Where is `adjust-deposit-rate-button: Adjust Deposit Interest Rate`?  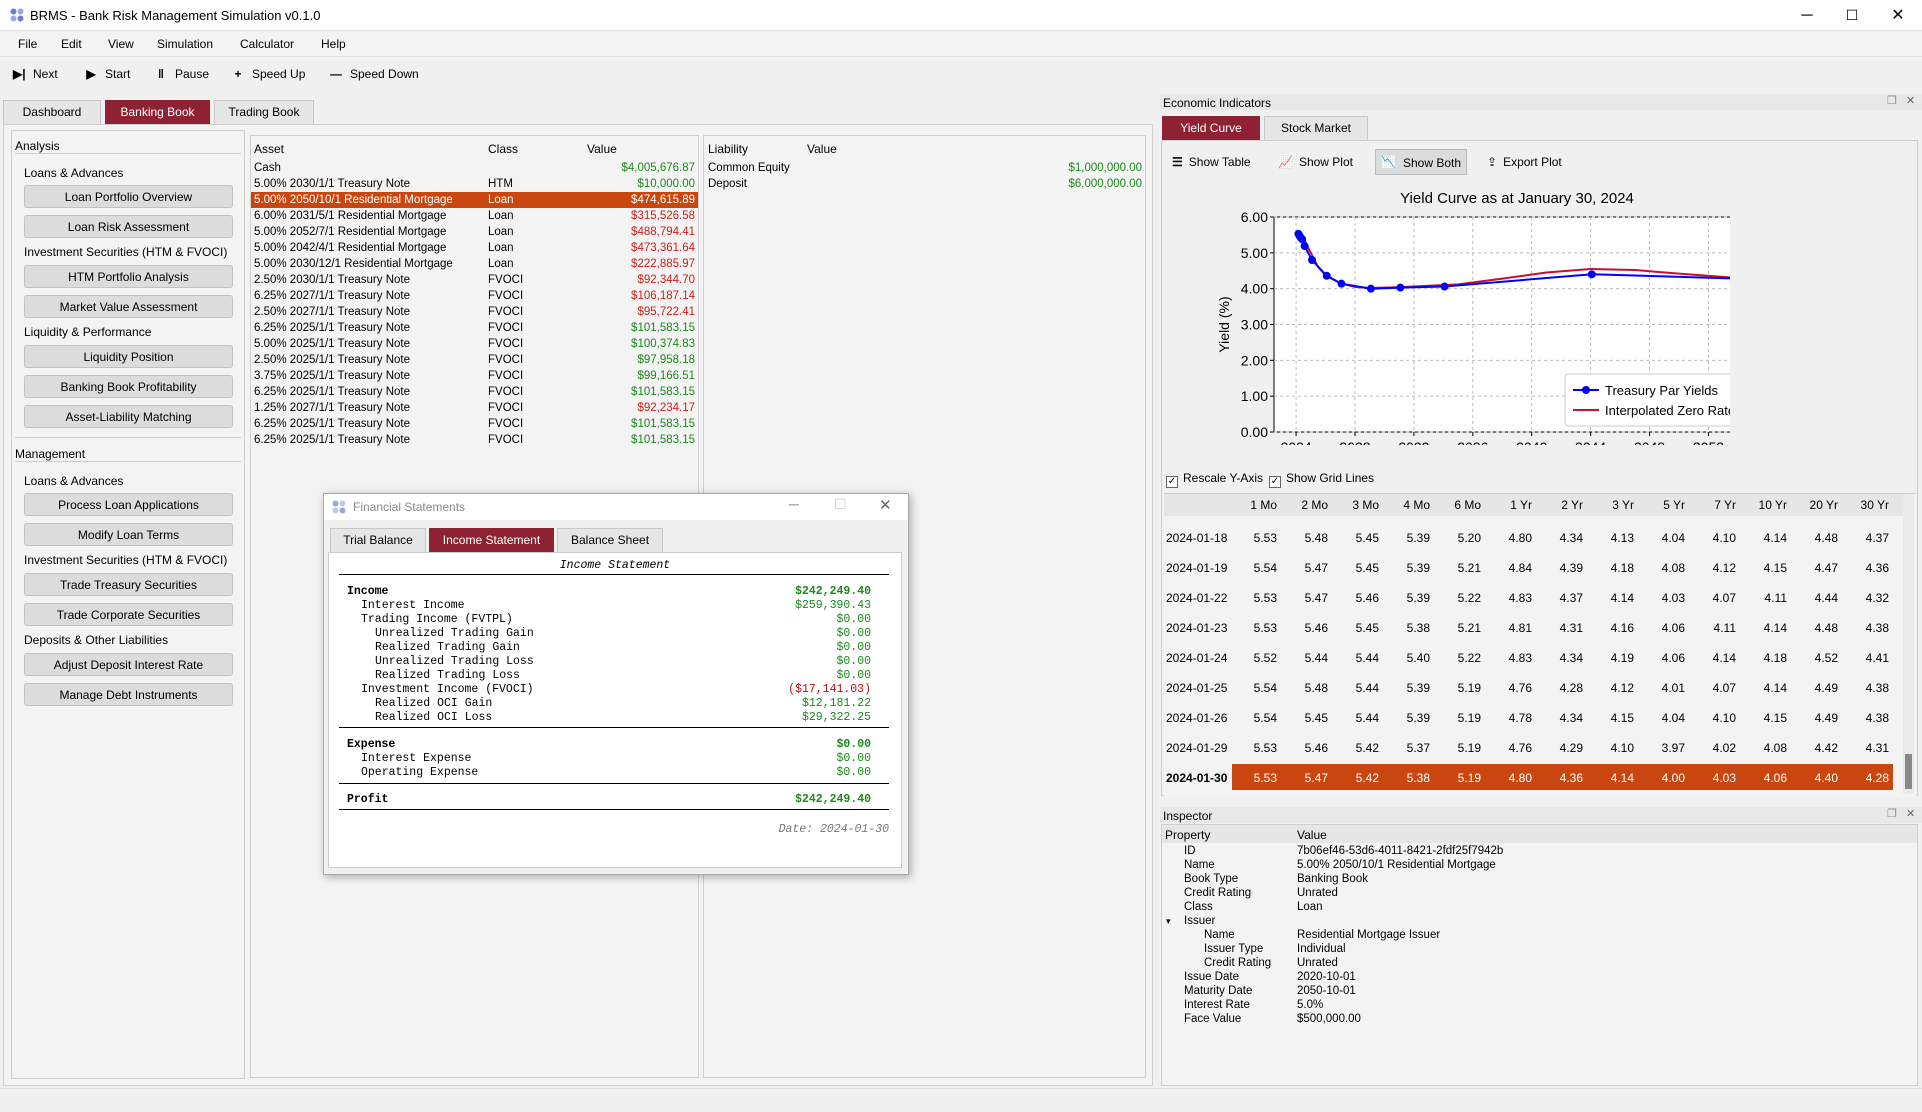 adjust-deposit-rate-button: Adjust Deposit Interest Rate is located at coordinates (128, 664).